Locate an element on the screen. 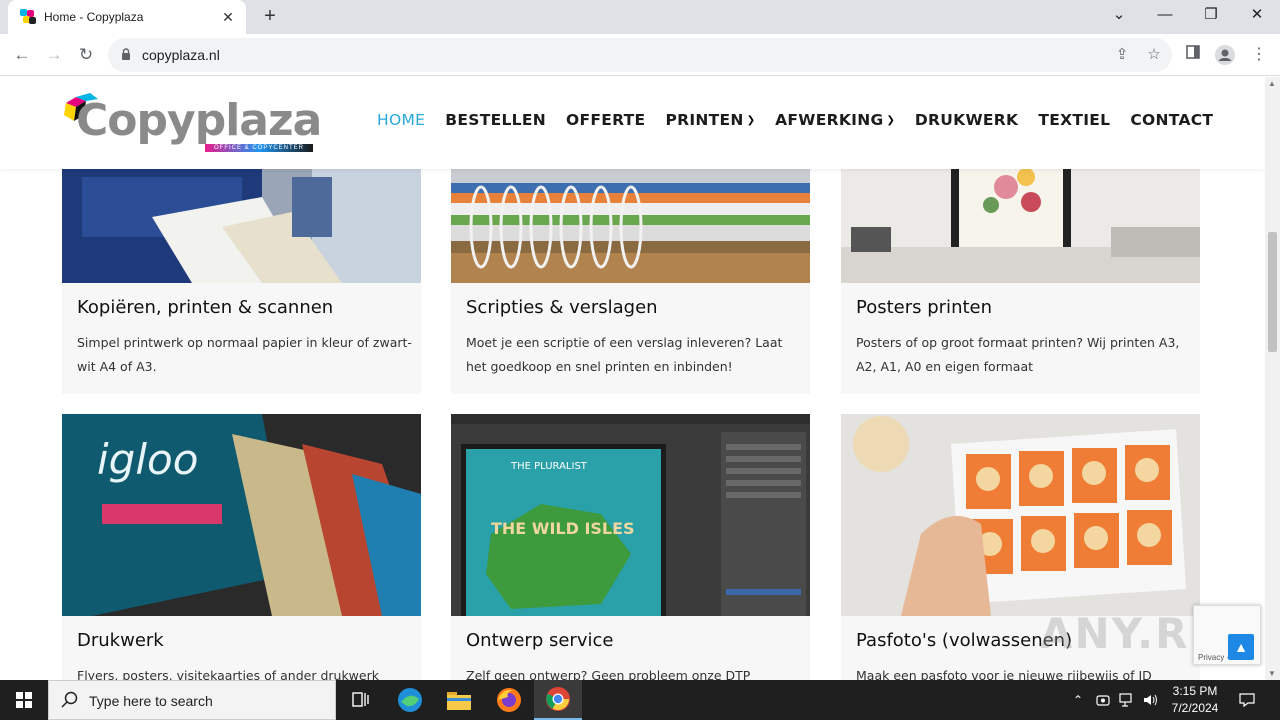  card-image-flyers: igloo is located at coordinates (241, 515).